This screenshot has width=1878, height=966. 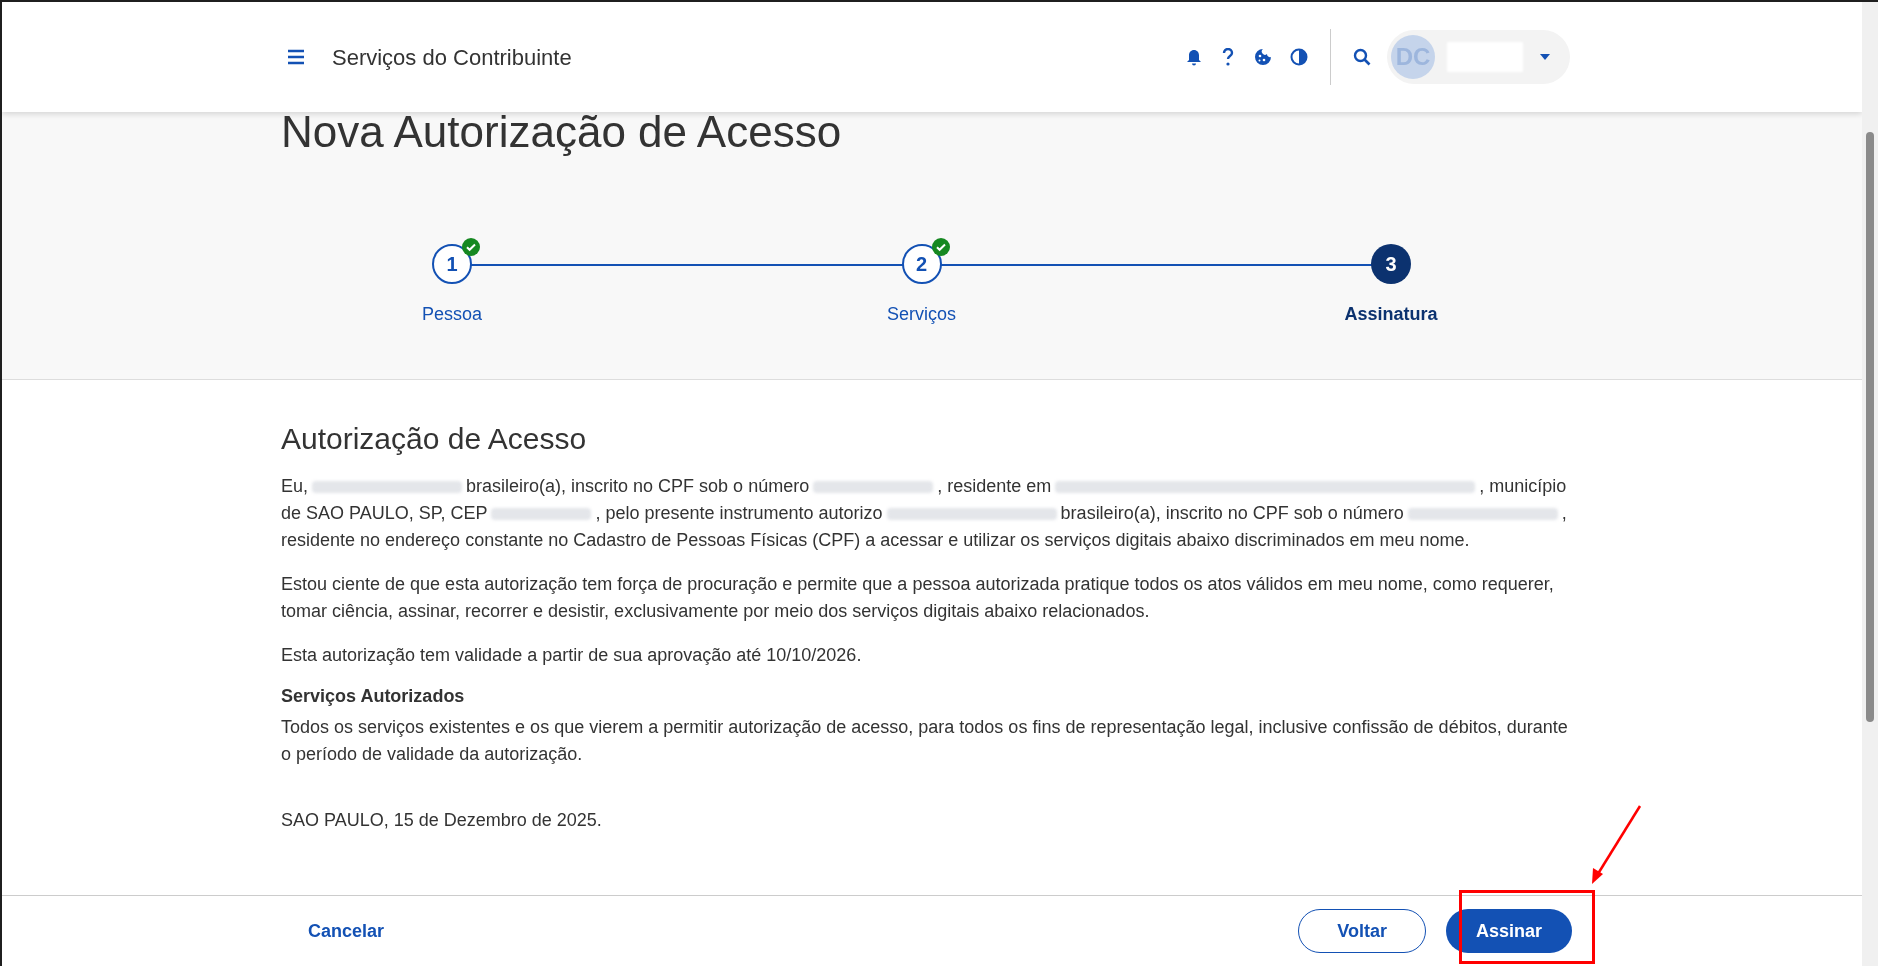 What do you see at coordinates (924, 513) in the screenshot?
I see `authorization-paragraph: Eu, brasileiro(a), inscrito no CPF sob o número , residente em , município de SAO PAULO, SP, CEP , pelo presente instrumento autorizo brasileiro(a), inscrito no CPF sob o número , residente no endereço constante no Cadastro de Pessoas Físicas (CPF) a acessar e utilizar os serviços digitais abaixo discriminados em meu nome.` at bounding box center [924, 513].